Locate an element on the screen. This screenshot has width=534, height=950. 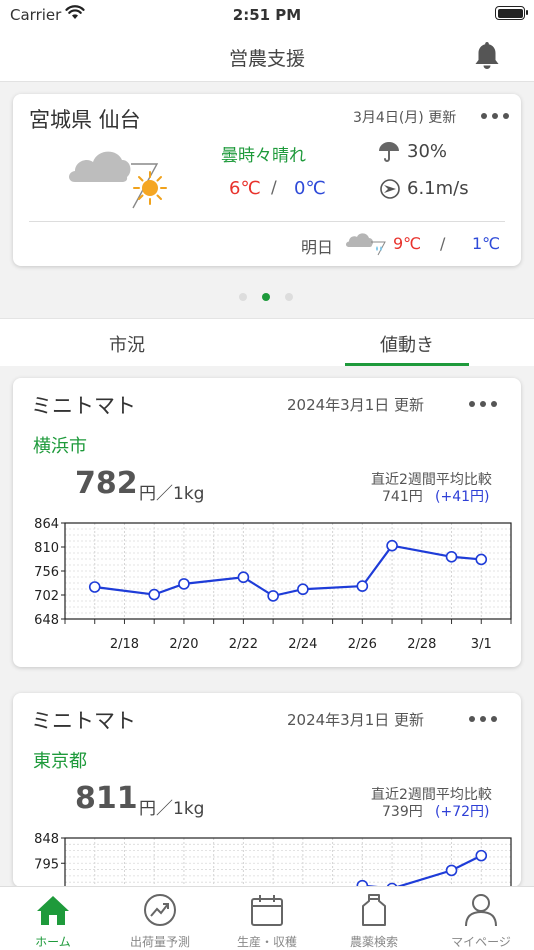
price-value: 782 is located at coordinates (106, 483).